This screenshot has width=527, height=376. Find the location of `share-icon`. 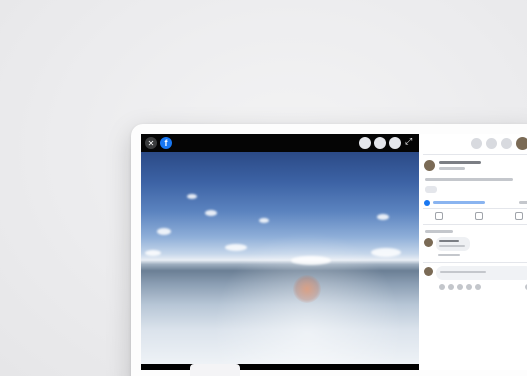

share-icon is located at coordinates (519, 216).